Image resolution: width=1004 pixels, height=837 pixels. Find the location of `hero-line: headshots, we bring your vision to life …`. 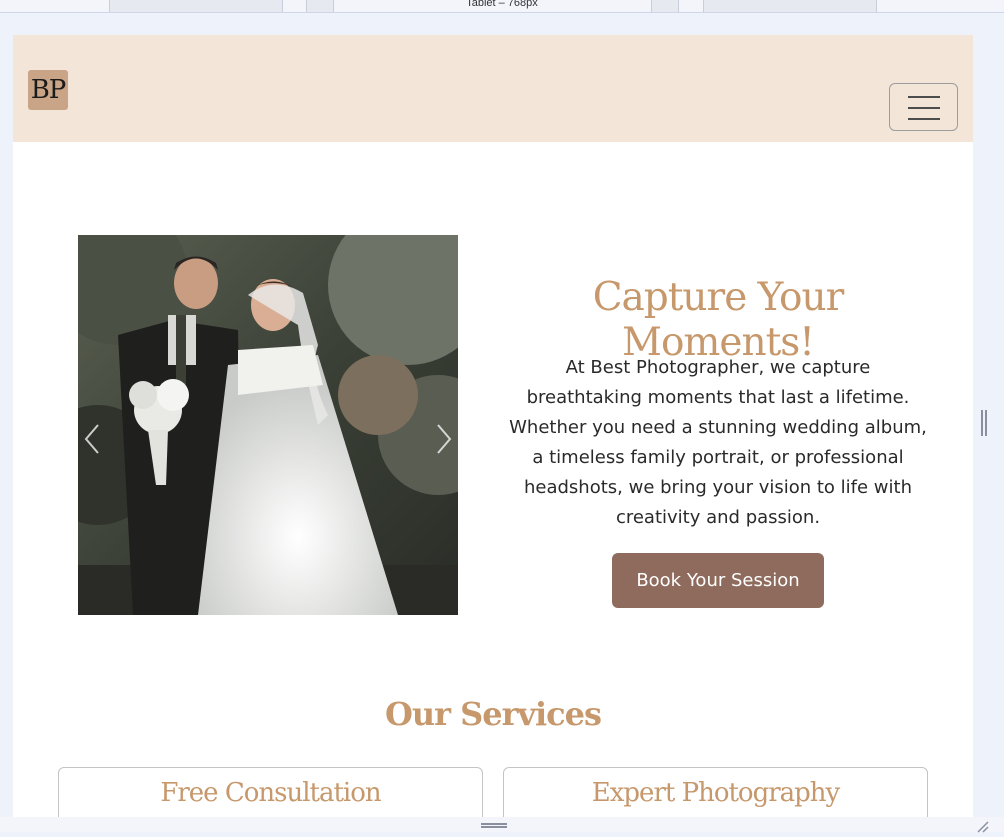

hero-line: headshots, we bring your vision to life … is located at coordinates (717, 487).